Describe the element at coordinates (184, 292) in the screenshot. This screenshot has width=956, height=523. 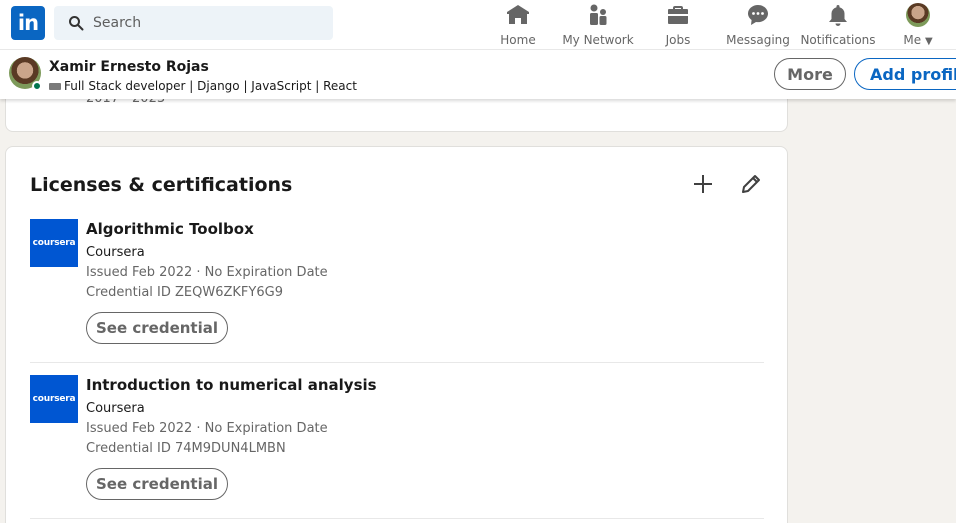
I see `license-credential-id: Credential ID ZEQW6ZKFY6G9` at that location.